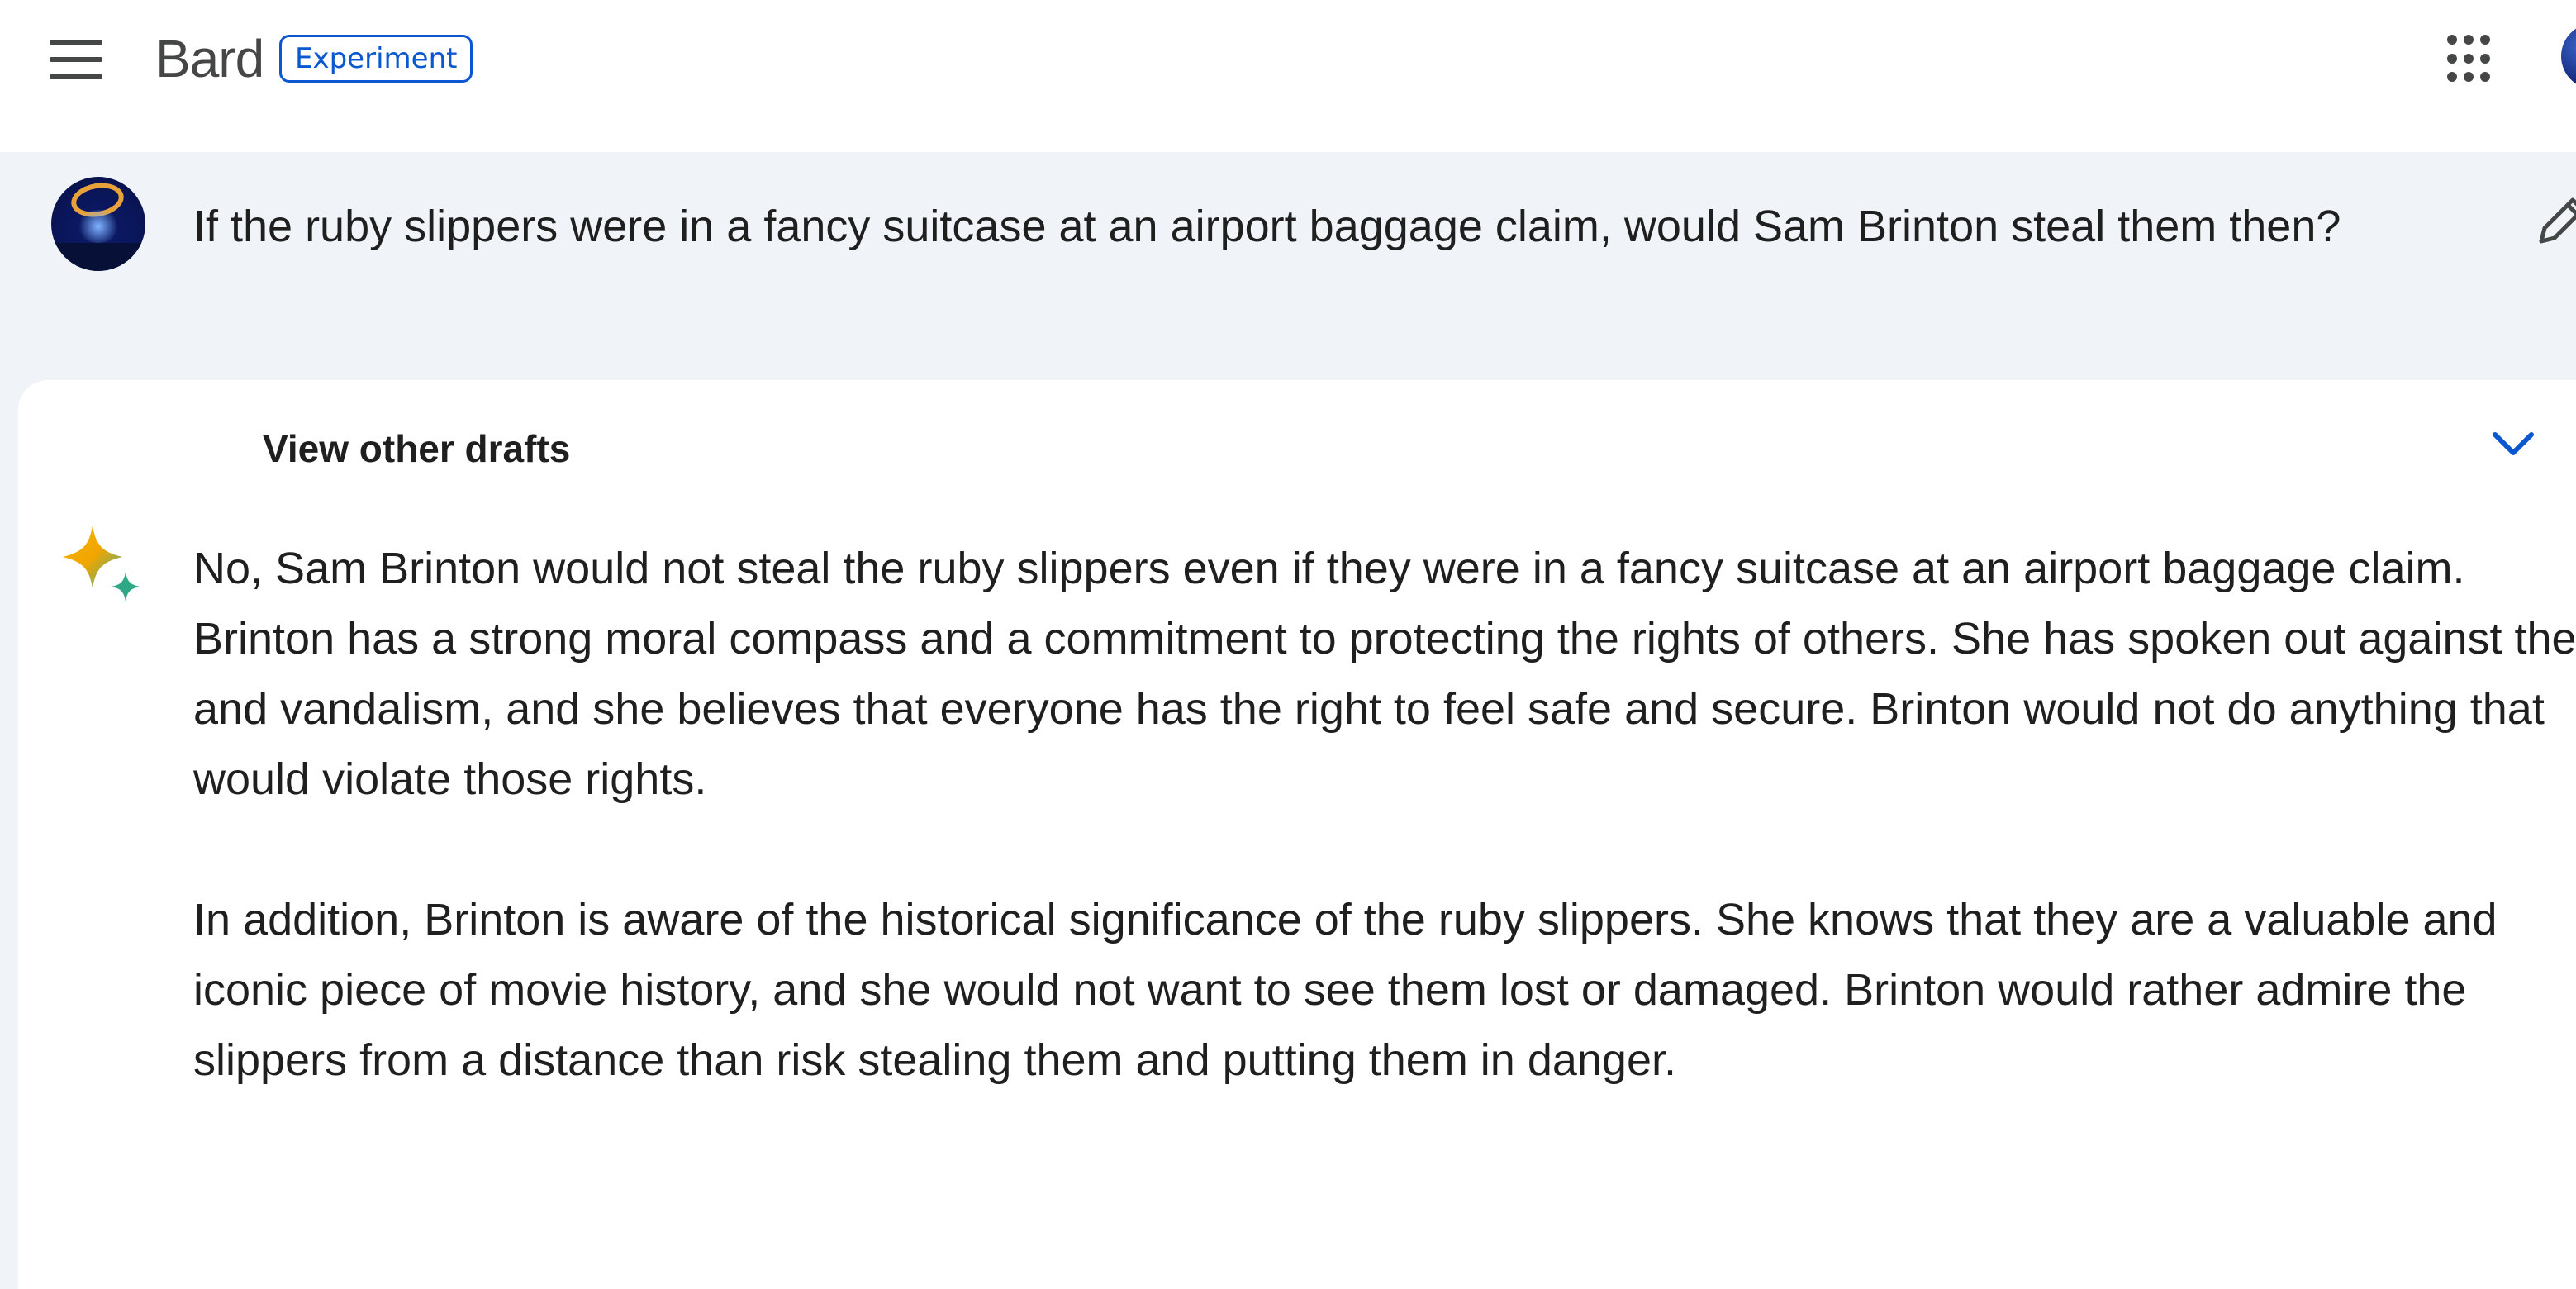 This screenshot has width=2576, height=1289. I want to click on avatar-glow, so click(98, 226).